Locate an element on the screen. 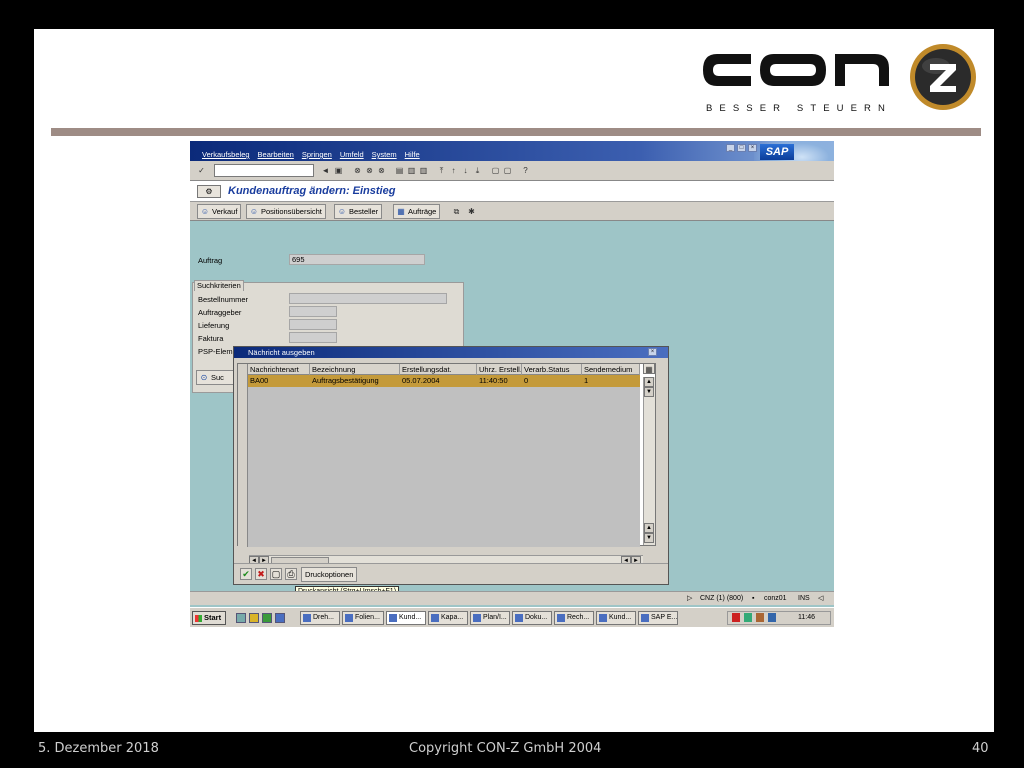  verkauf-button: ☺ Verkauf is located at coordinates (219, 211).